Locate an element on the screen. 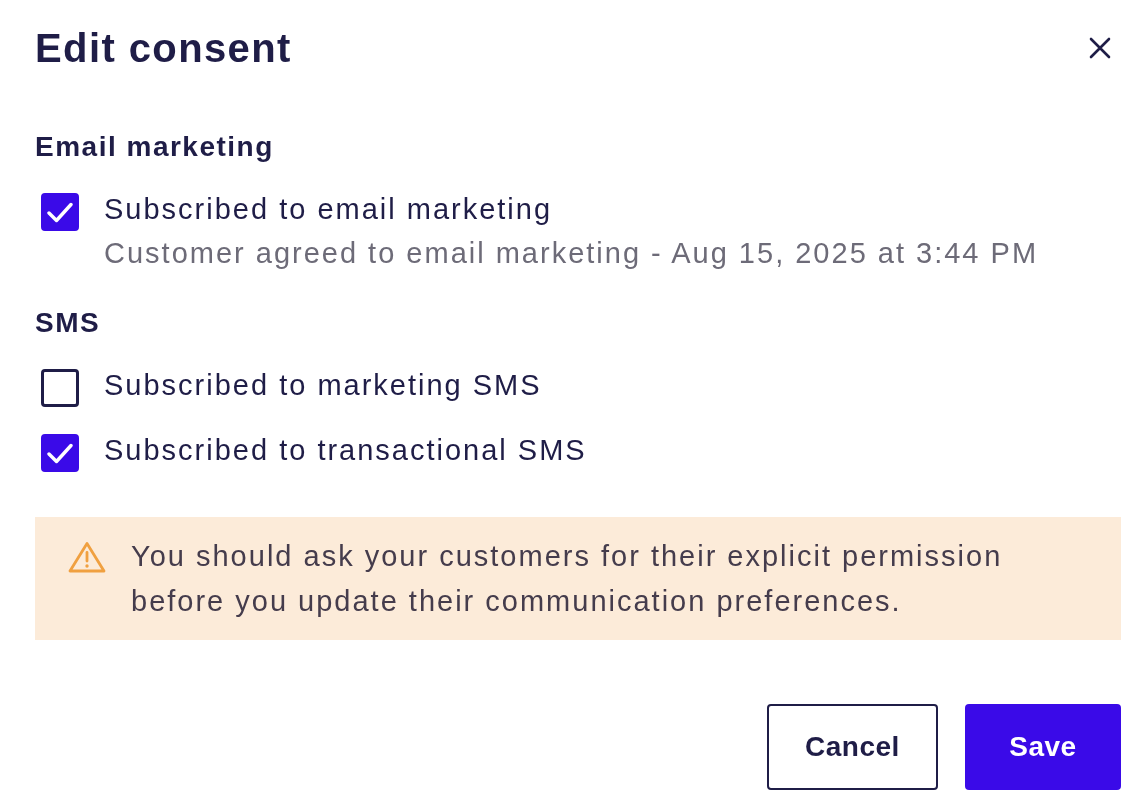 Image resolution: width=1136 pixels, height=810 pixels. section-heading: SMS is located at coordinates (68, 323).